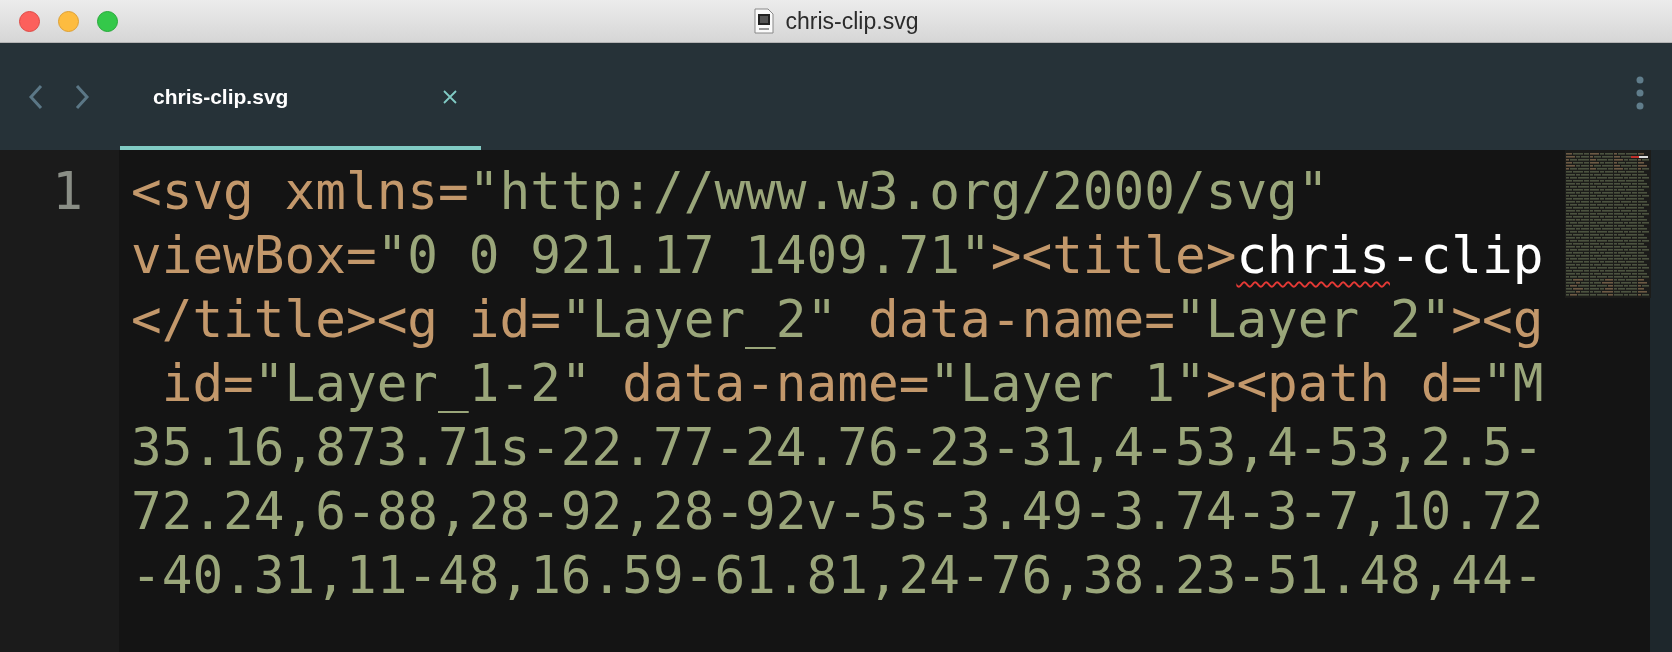 This screenshot has height=652, width=1672. What do you see at coordinates (1608, 224) in the screenshot?
I see `minimap-drawing` at bounding box center [1608, 224].